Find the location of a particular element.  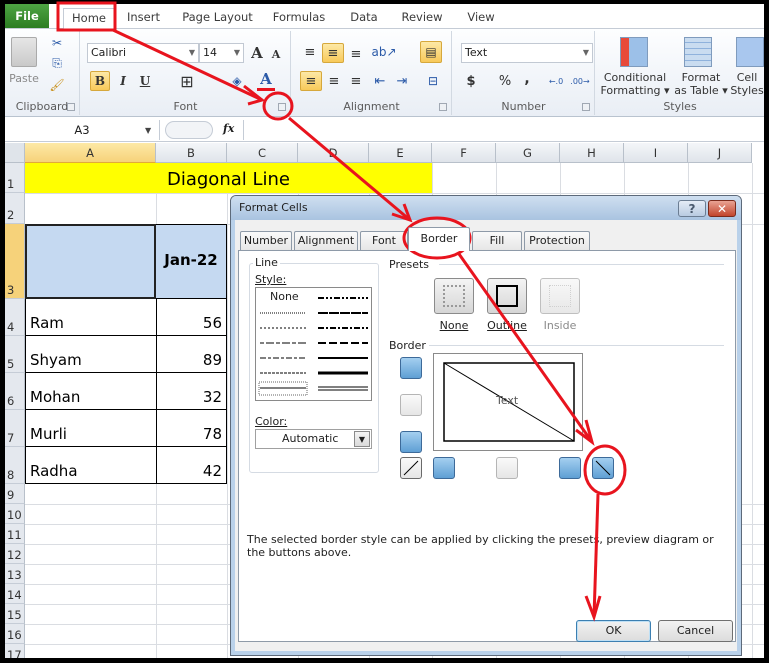

row-header-8: 8 is located at coordinates (15, 465).